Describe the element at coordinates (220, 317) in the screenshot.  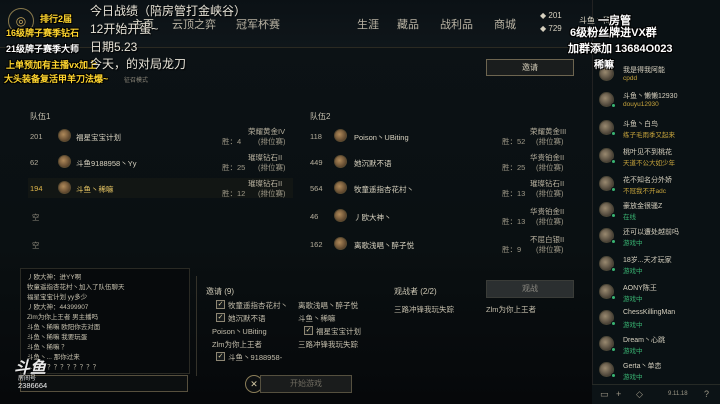
I see `checkmark-icon: ✓` at that location.